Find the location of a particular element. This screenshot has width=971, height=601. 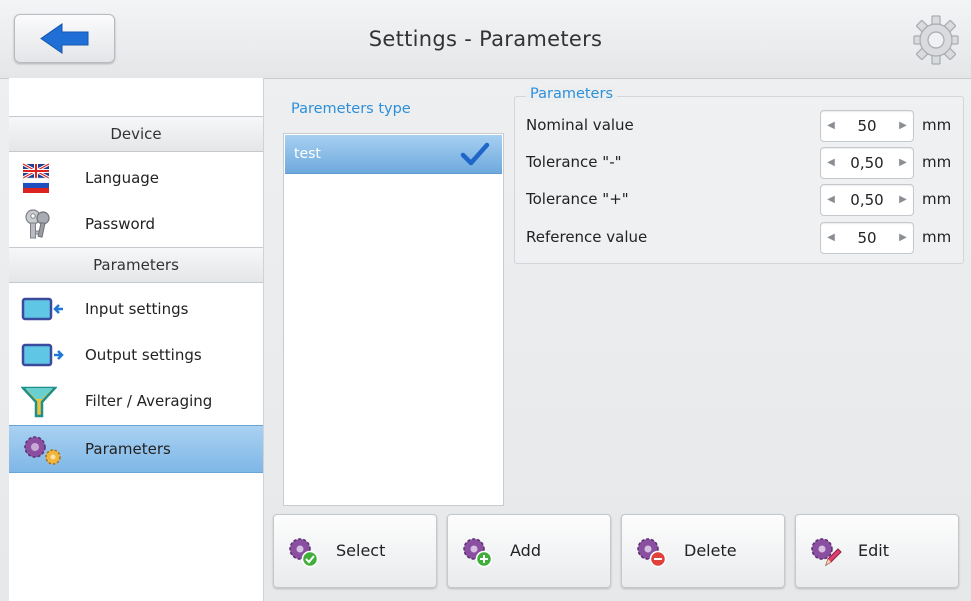

settings-gear-icon is located at coordinates (936, 40).